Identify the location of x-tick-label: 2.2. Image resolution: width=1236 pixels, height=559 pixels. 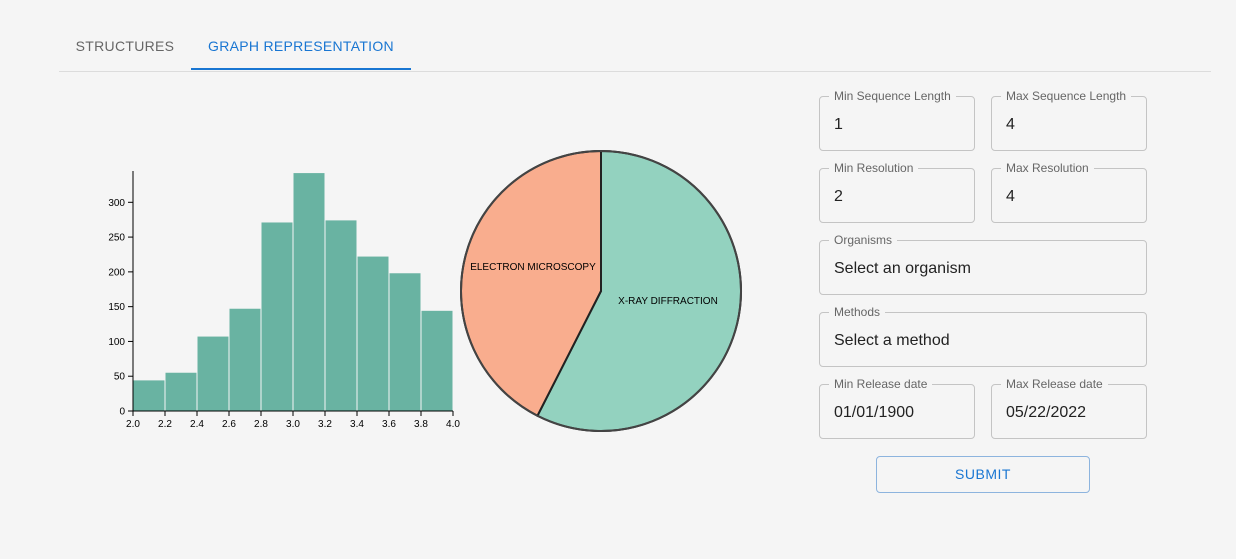
(165, 424).